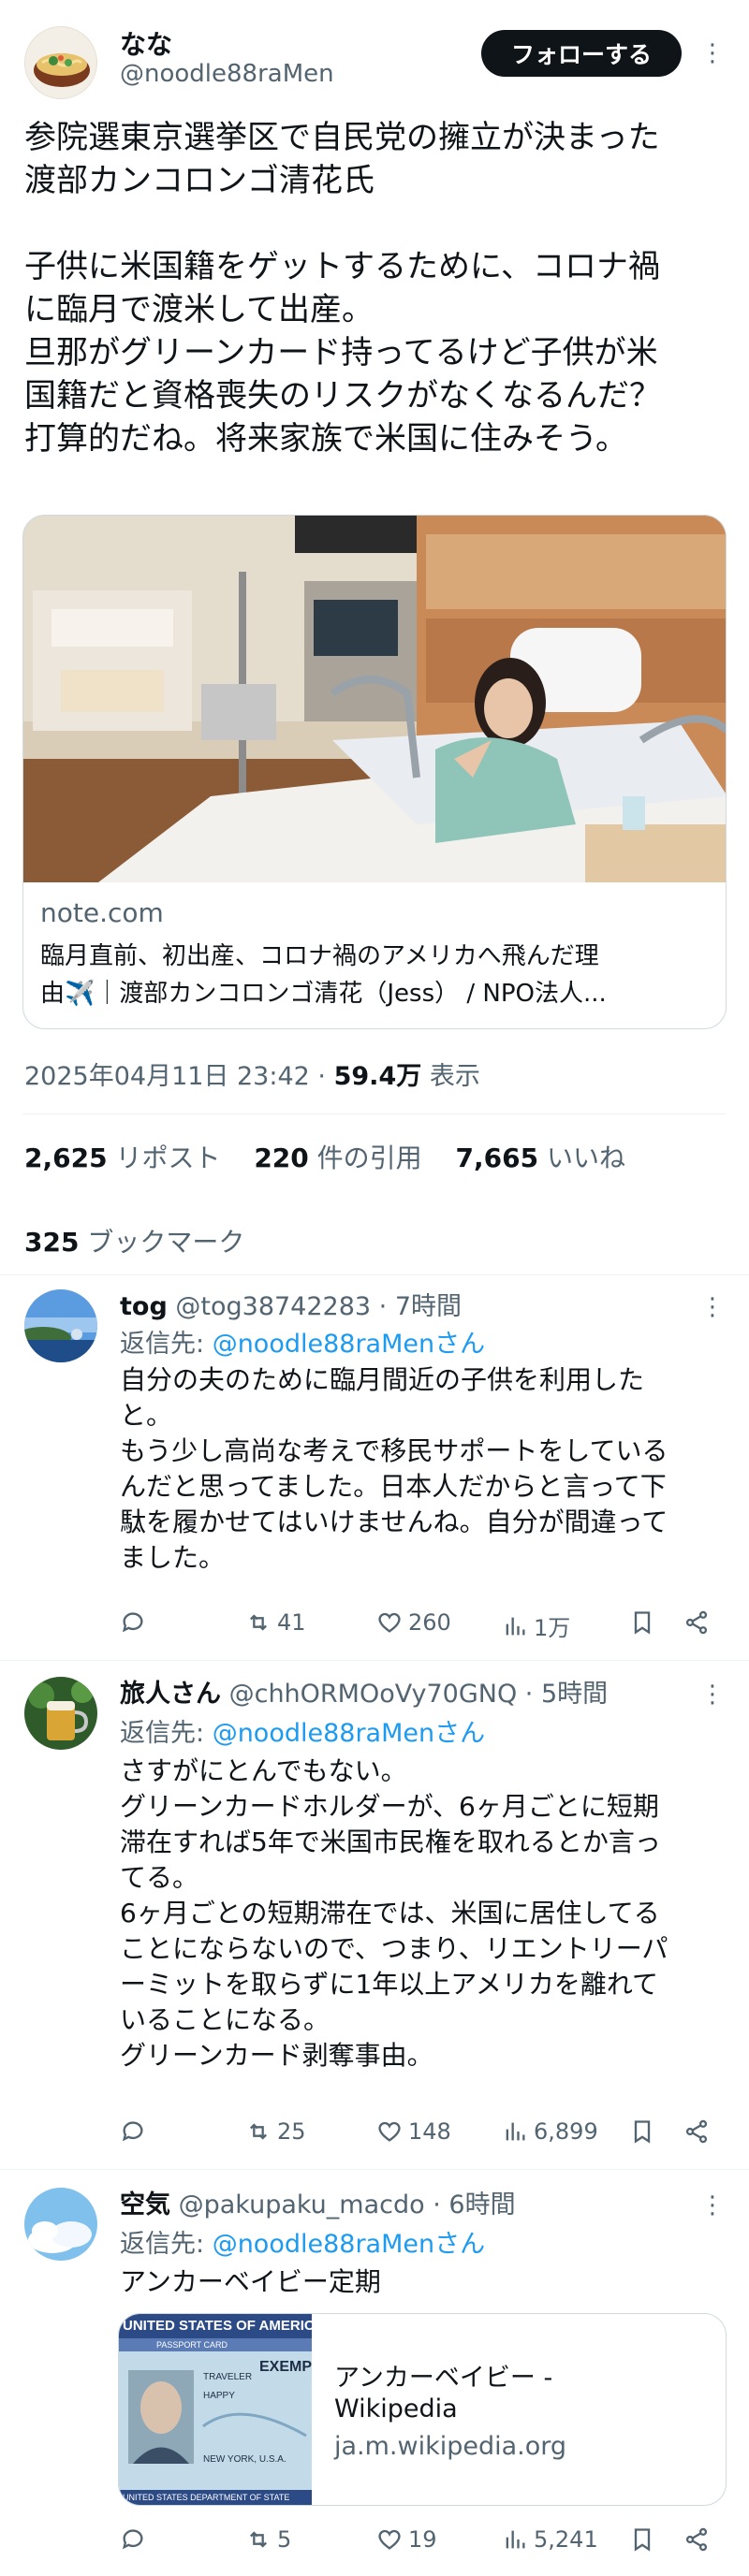 The height and width of the screenshot is (2576, 749). What do you see at coordinates (166, 1242) in the screenshot?
I see `bookmarks-label: ブックマーク` at bounding box center [166, 1242].